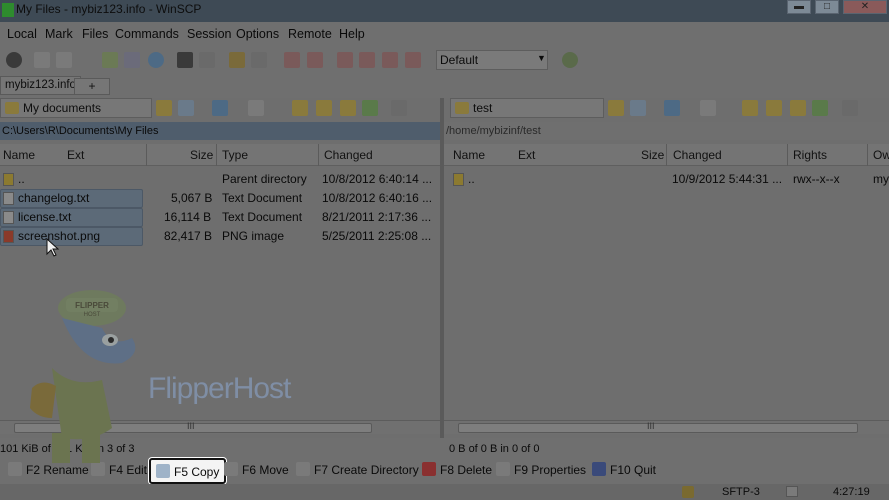 The image size is (889, 500). I want to click on keep-up-to-date-icon, so click(132, 60).